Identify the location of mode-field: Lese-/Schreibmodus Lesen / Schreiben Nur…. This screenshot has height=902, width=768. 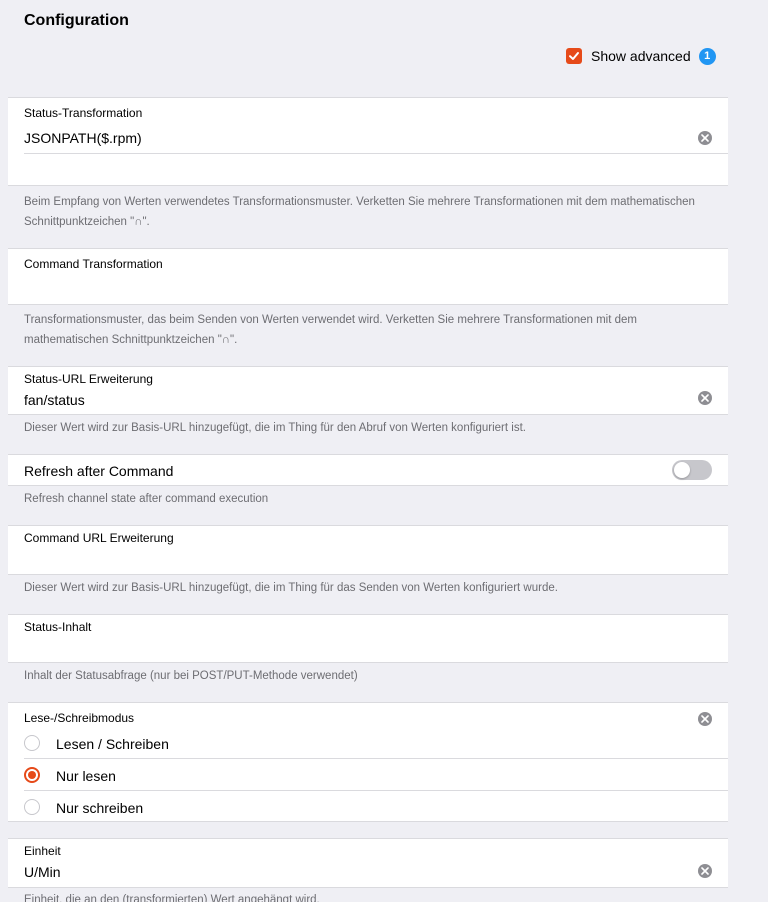
(368, 762).